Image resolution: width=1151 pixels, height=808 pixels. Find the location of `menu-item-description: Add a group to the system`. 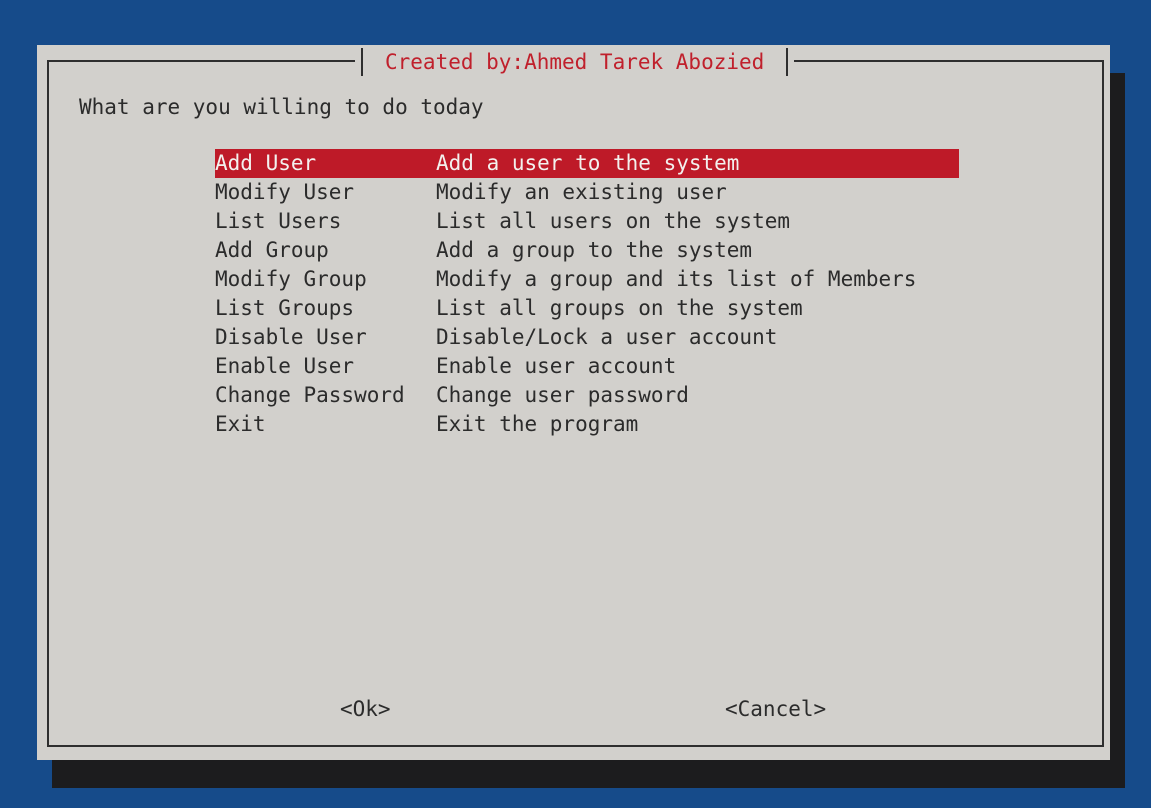

menu-item-description: Add a group to the system is located at coordinates (594, 250).